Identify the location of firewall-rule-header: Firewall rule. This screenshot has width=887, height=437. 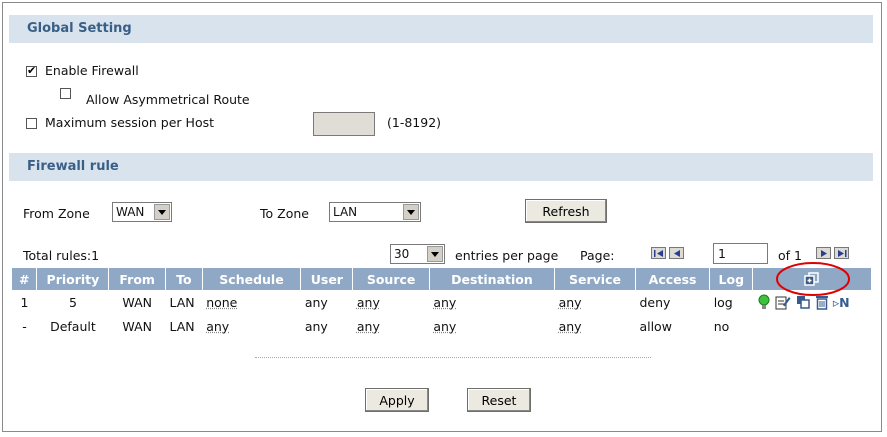
(441, 167).